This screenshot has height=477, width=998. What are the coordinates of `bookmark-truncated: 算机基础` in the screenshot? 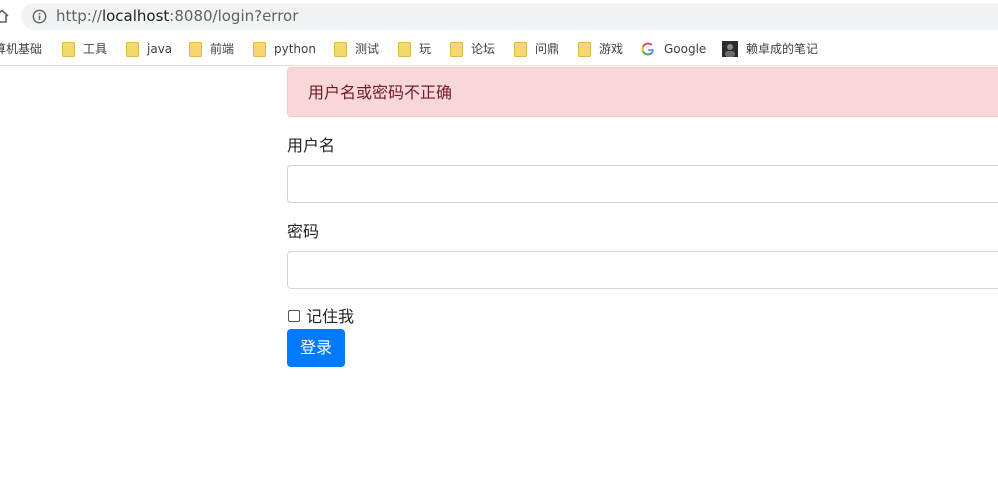 It's located at (21, 49).